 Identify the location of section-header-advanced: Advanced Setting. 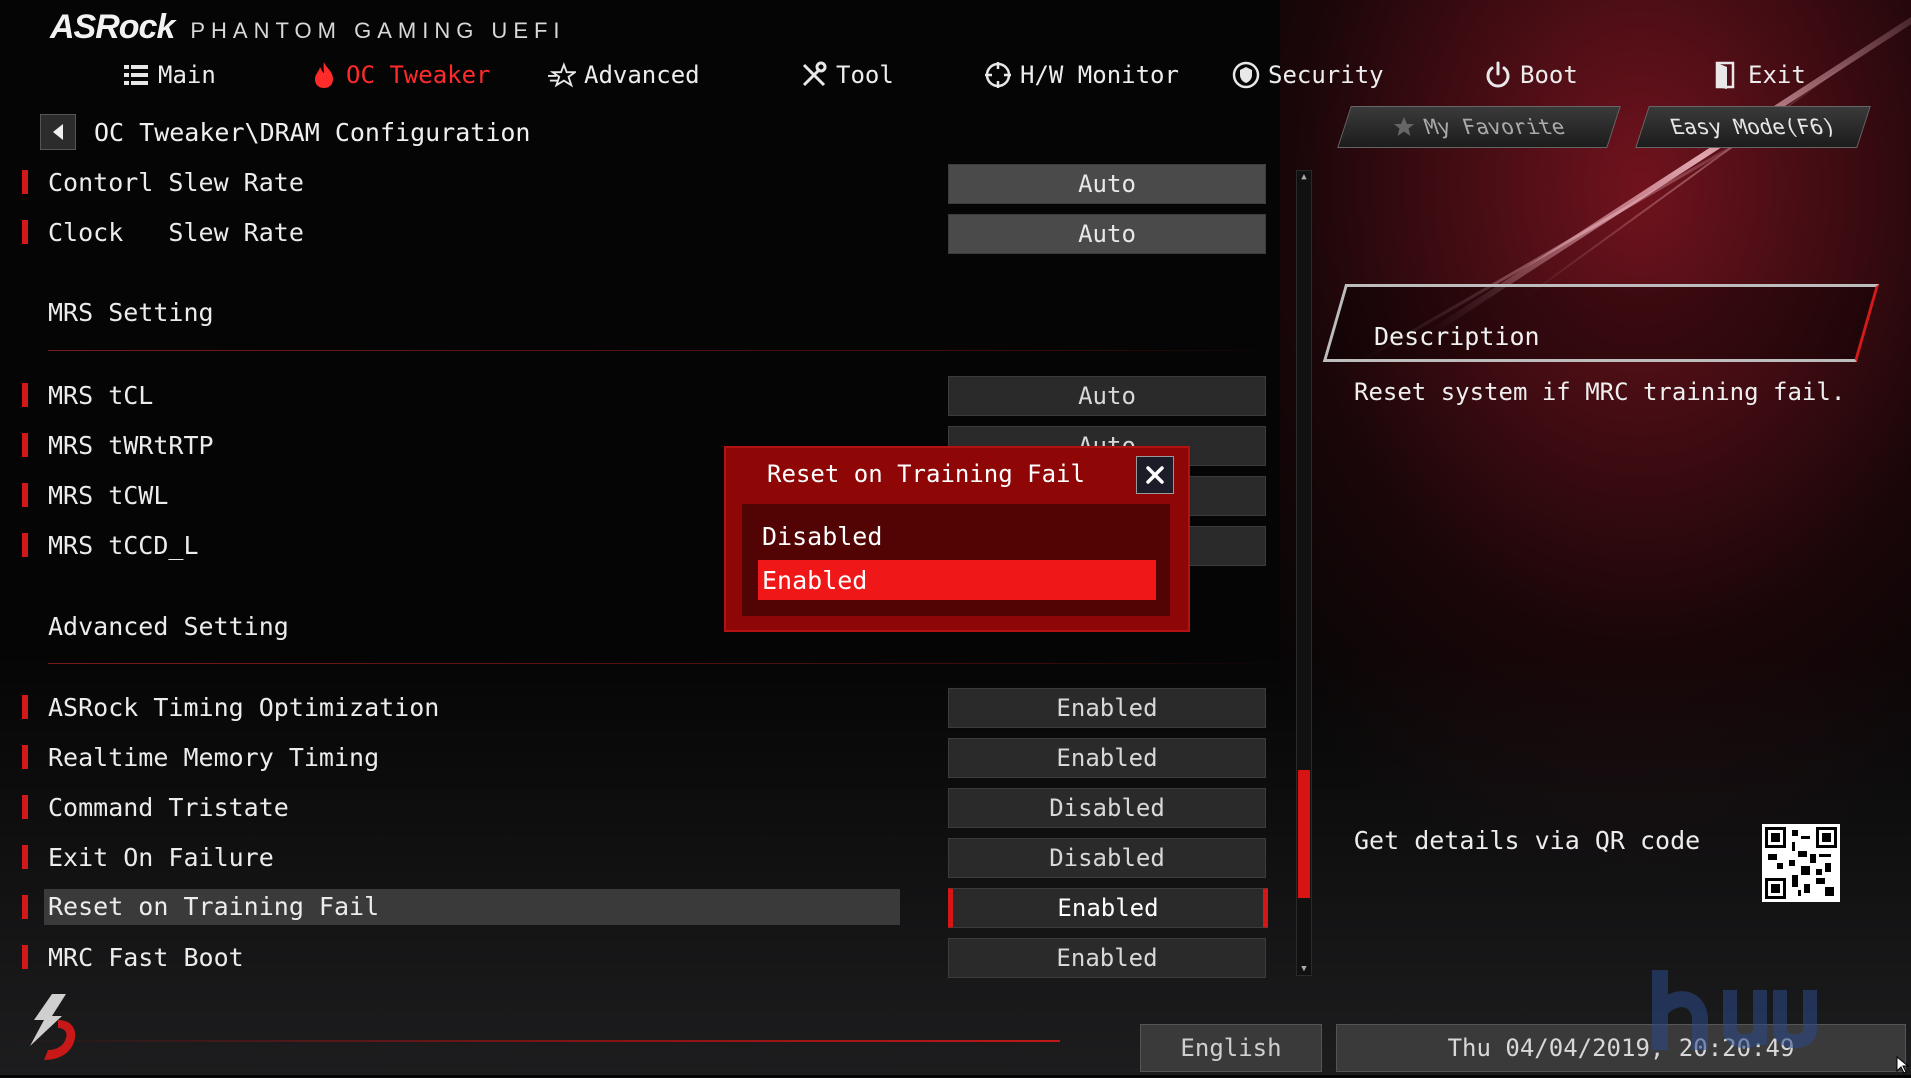
(168, 626).